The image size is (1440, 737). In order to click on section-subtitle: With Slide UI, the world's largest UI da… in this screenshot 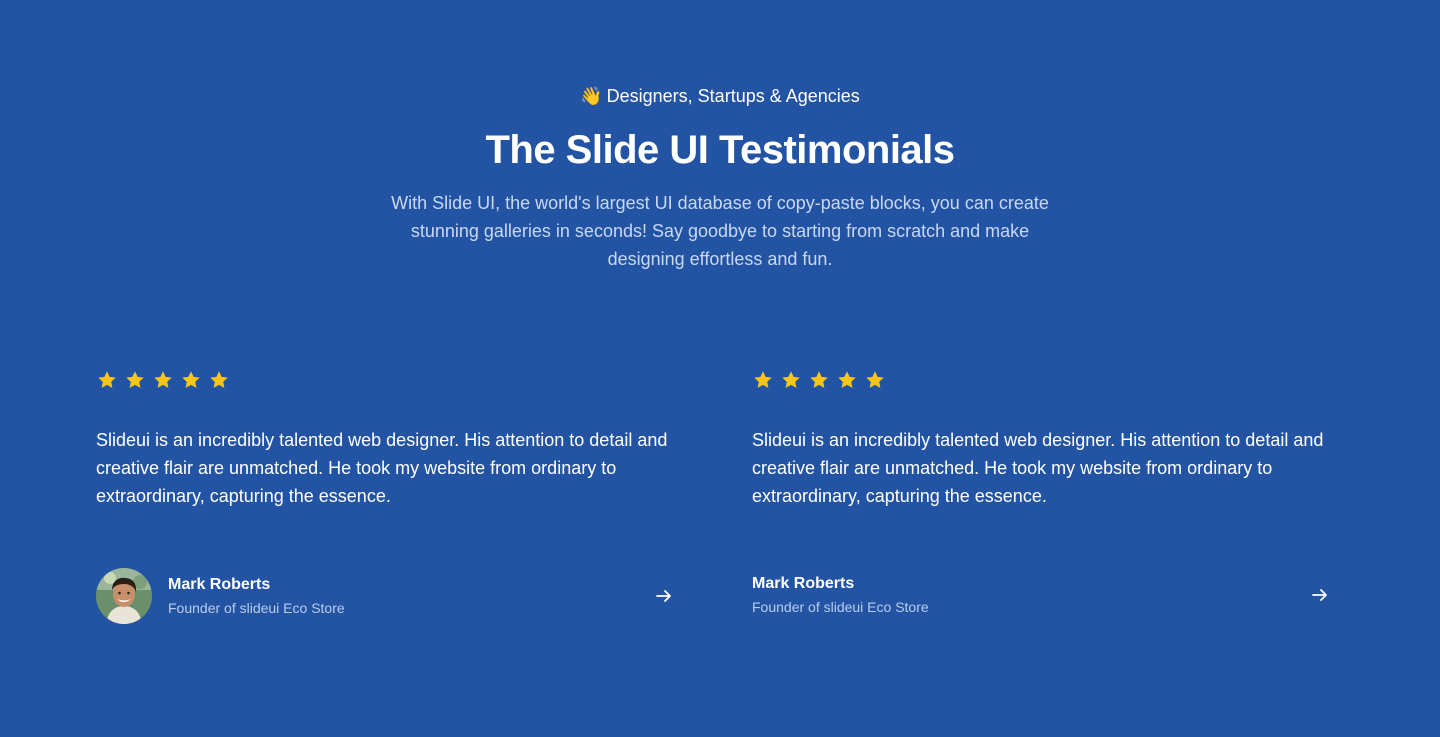, I will do `click(720, 231)`.